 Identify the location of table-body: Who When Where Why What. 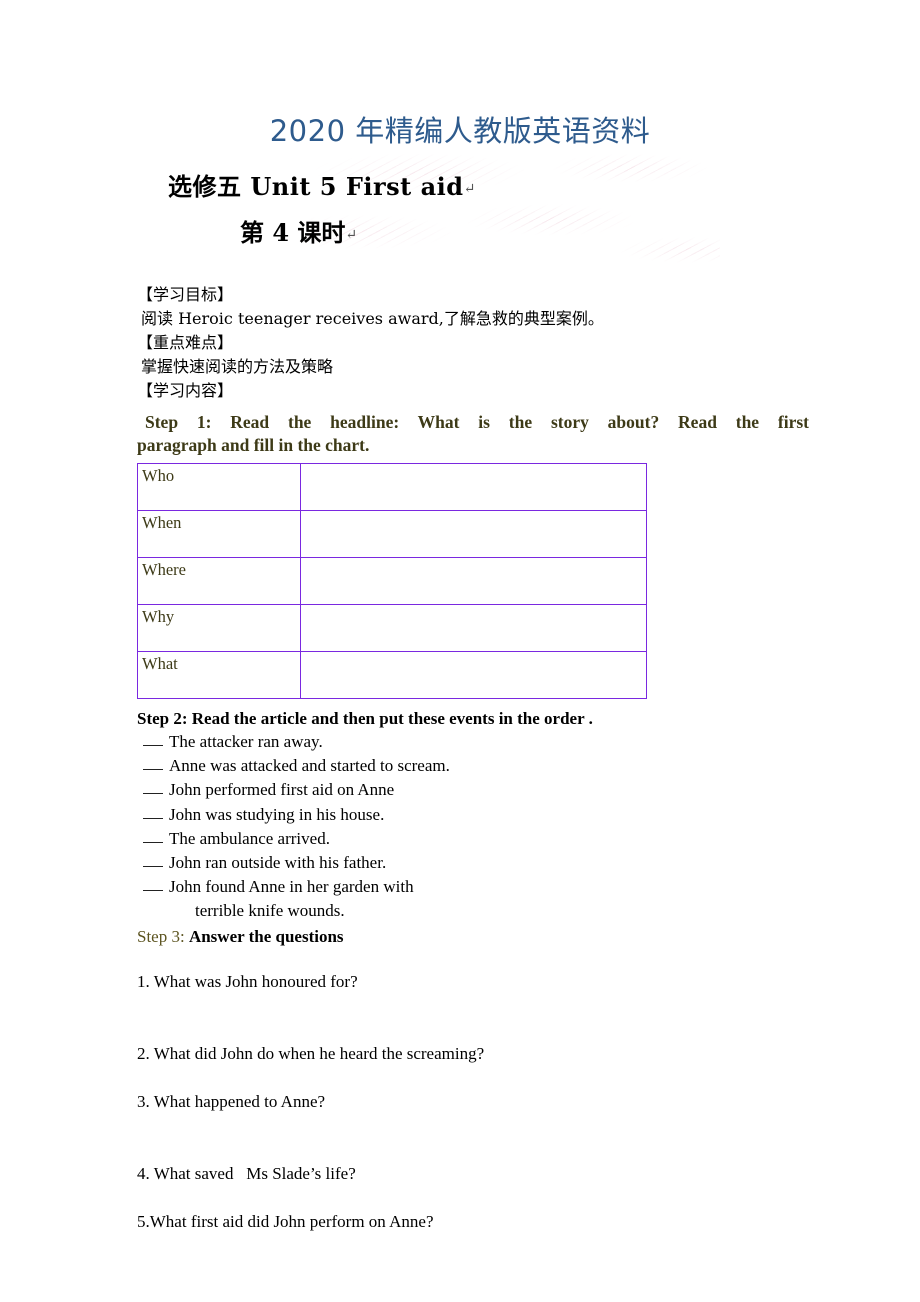
(392, 581).